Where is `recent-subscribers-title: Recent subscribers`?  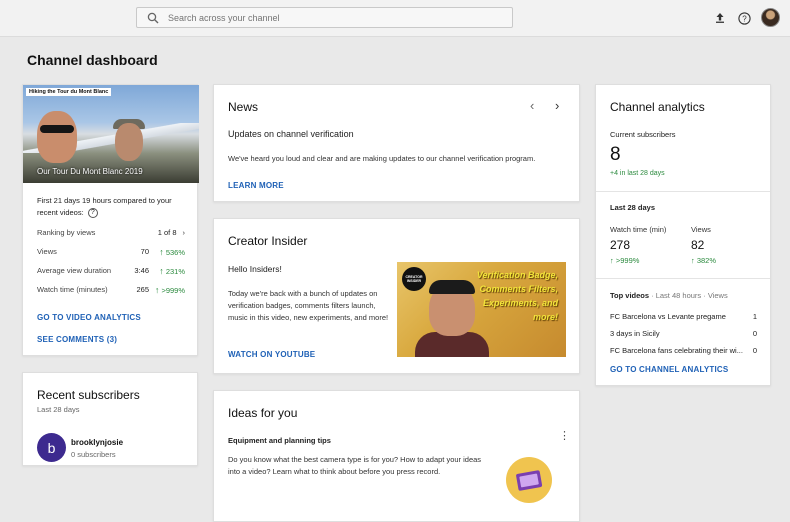 recent-subscribers-title: Recent subscribers is located at coordinates (88, 395).